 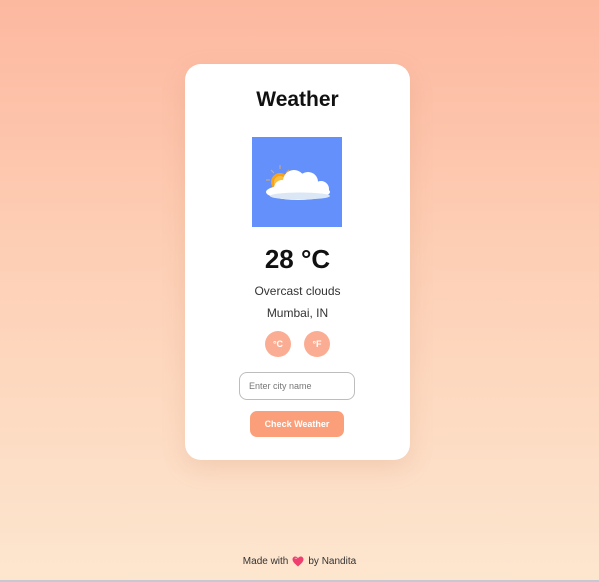 What do you see at coordinates (265, 561) in the screenshot?
I see `footer-prefix: Made with` at bounding box center [265, 561].